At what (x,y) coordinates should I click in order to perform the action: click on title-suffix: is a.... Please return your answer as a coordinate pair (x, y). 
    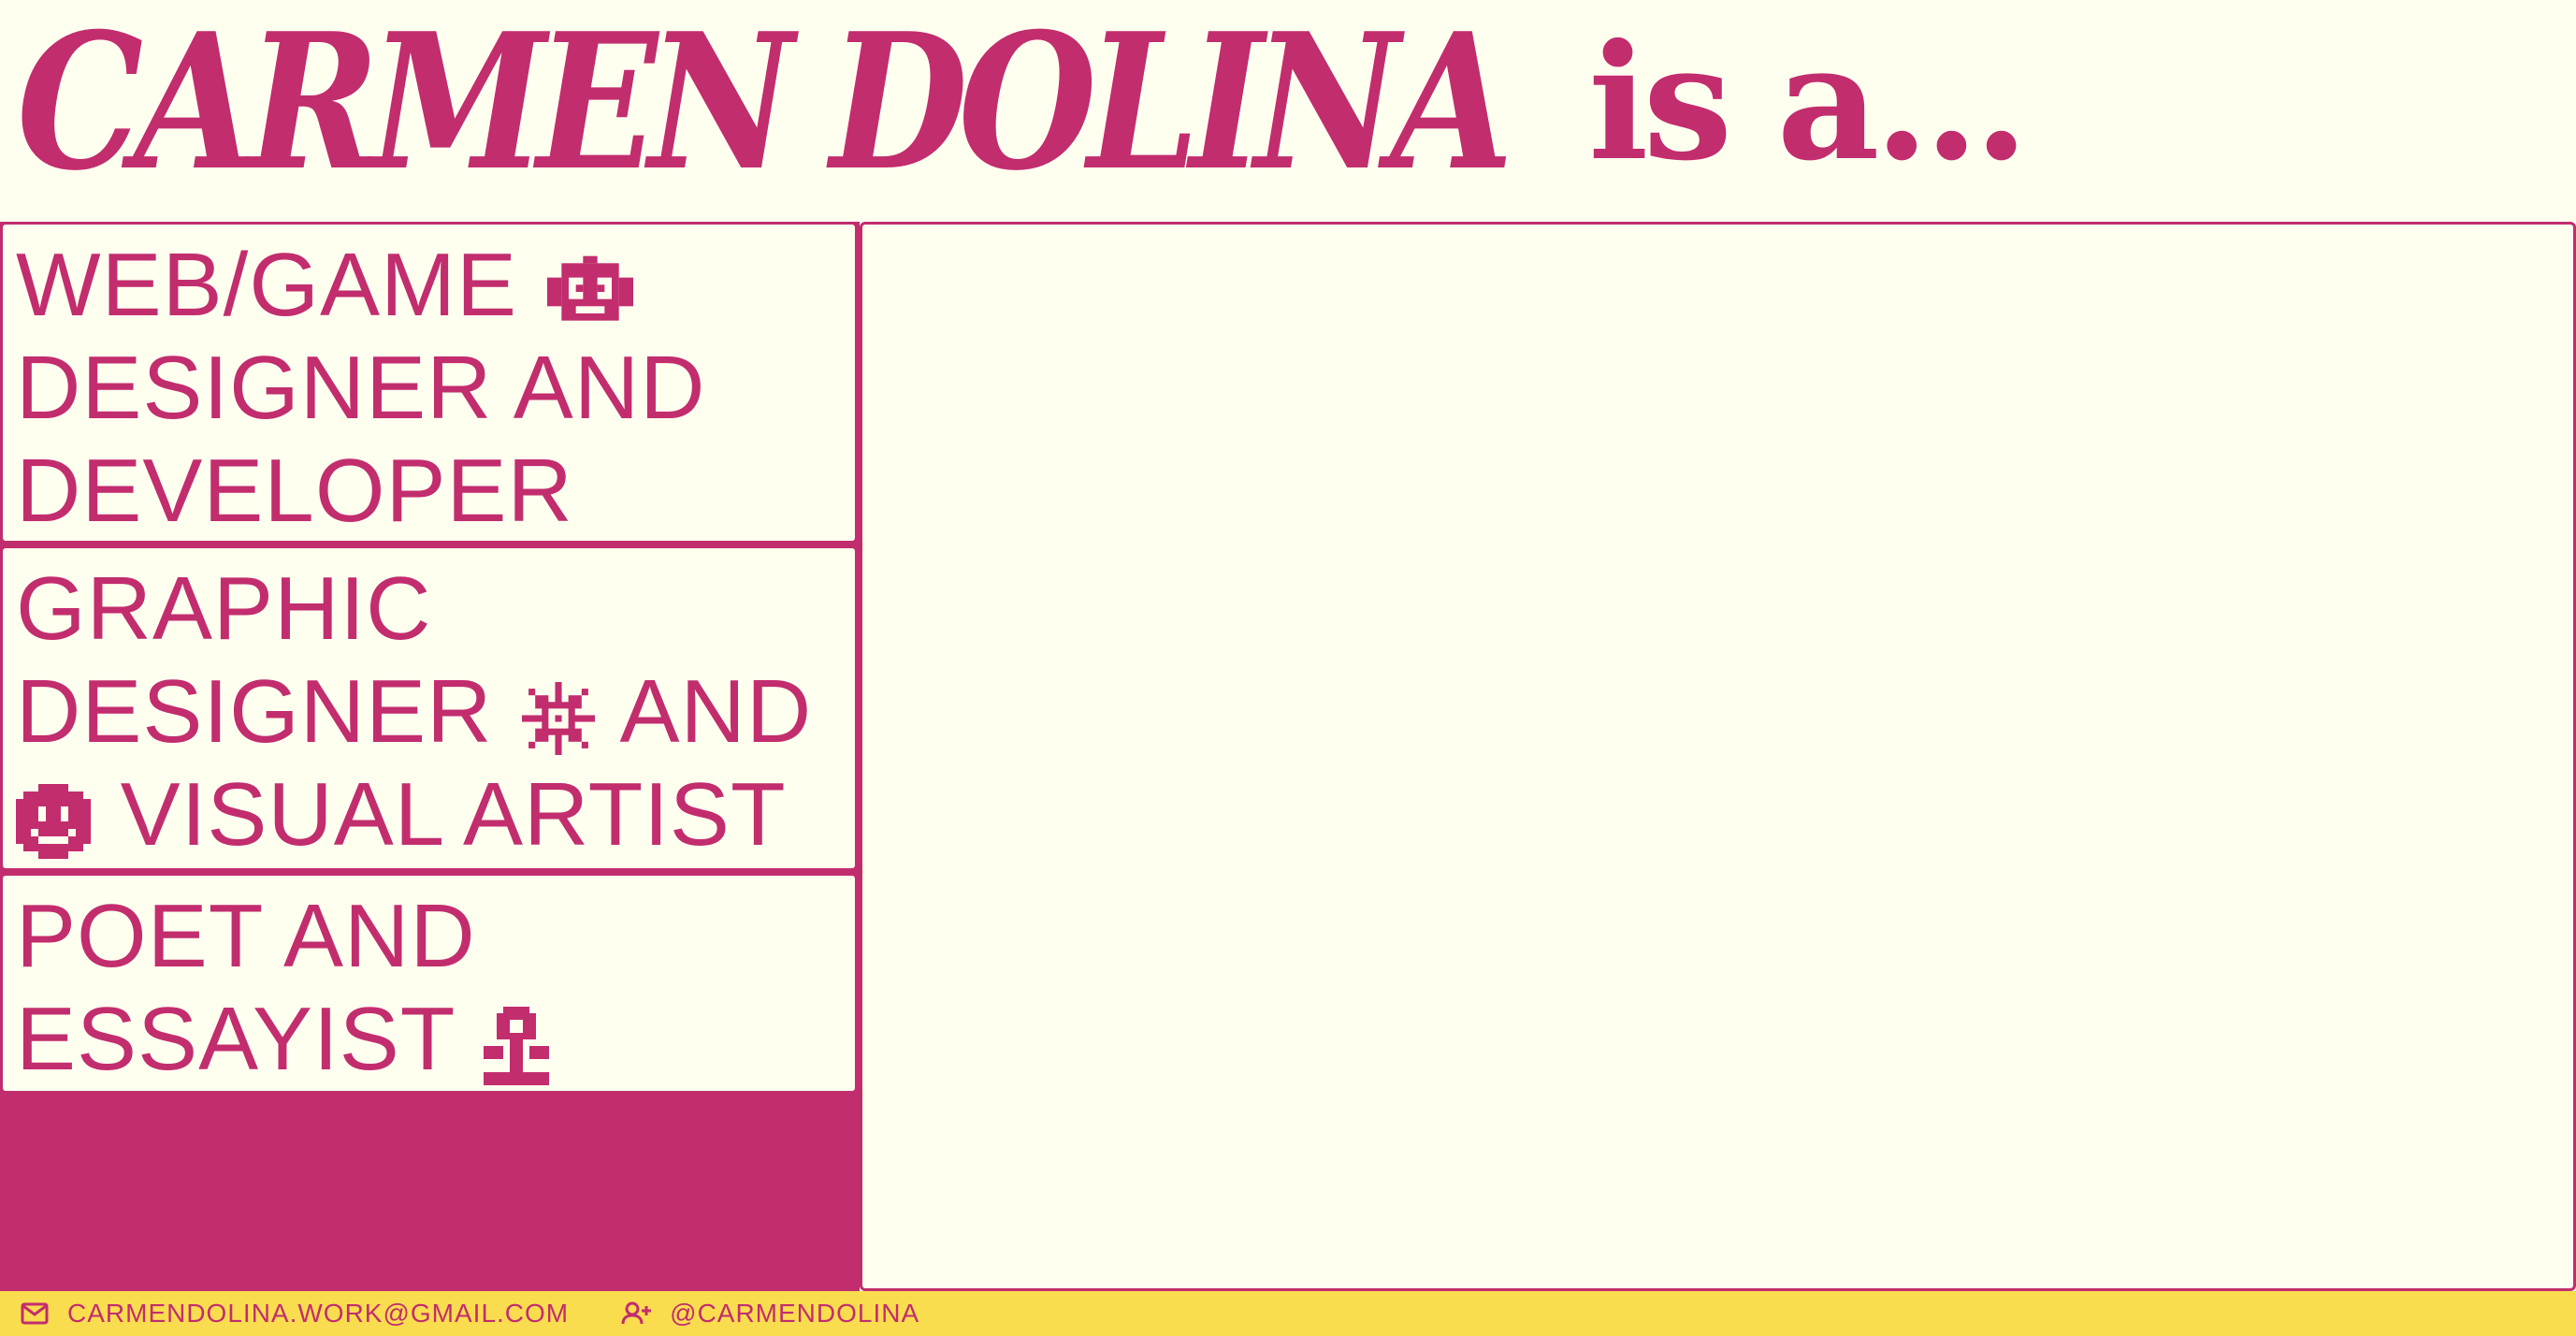
    Looking at the image, I should click on (1808, 102).